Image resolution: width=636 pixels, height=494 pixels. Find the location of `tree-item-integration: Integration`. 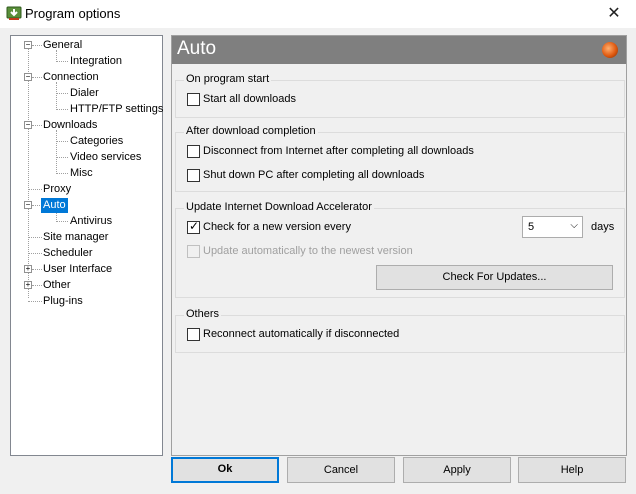

tree-item-integration: Integration is located at coordinates (96, 61).